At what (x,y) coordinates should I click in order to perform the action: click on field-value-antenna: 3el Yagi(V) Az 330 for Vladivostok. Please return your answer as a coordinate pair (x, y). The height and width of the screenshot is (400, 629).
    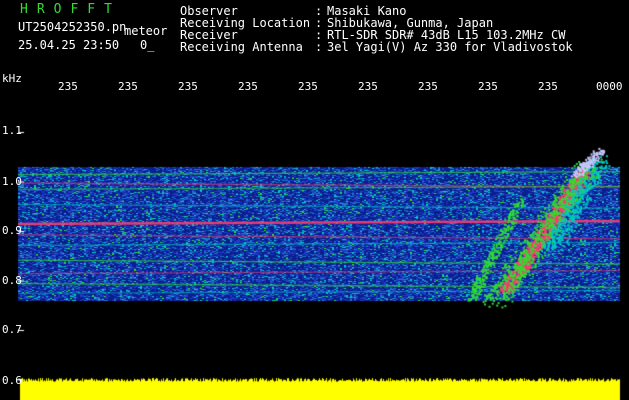
    Looking at the image, I should click on (450, 47).